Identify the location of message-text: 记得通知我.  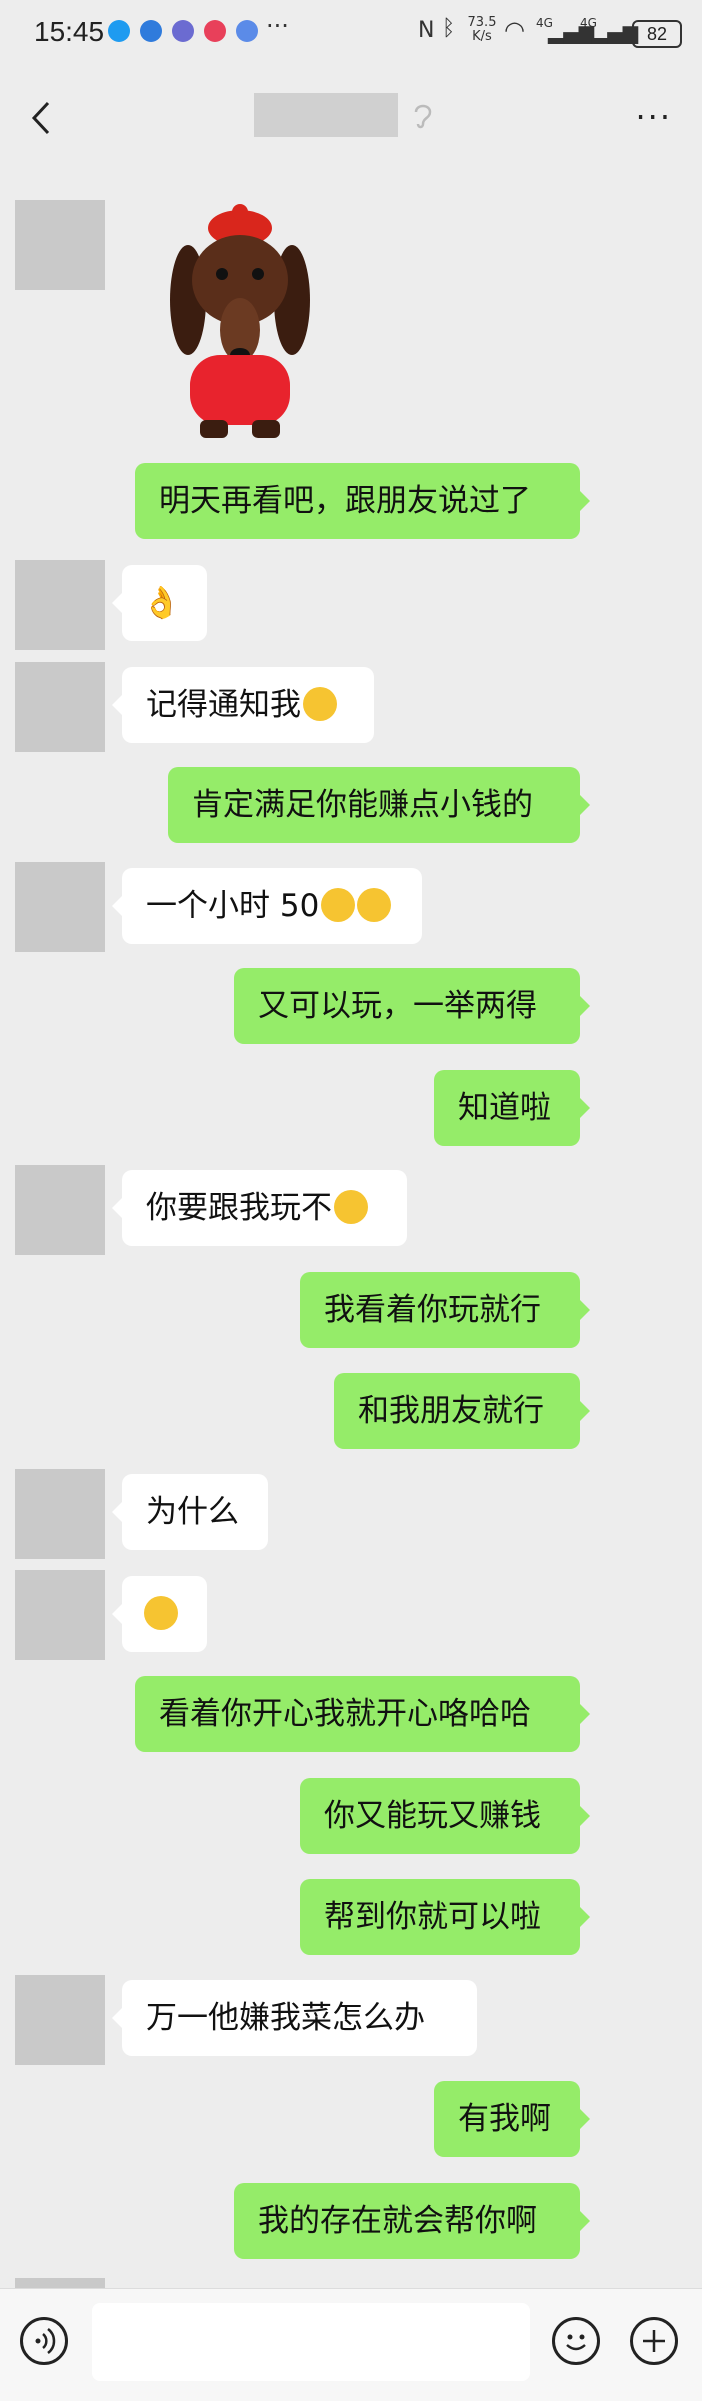
(223, 705).